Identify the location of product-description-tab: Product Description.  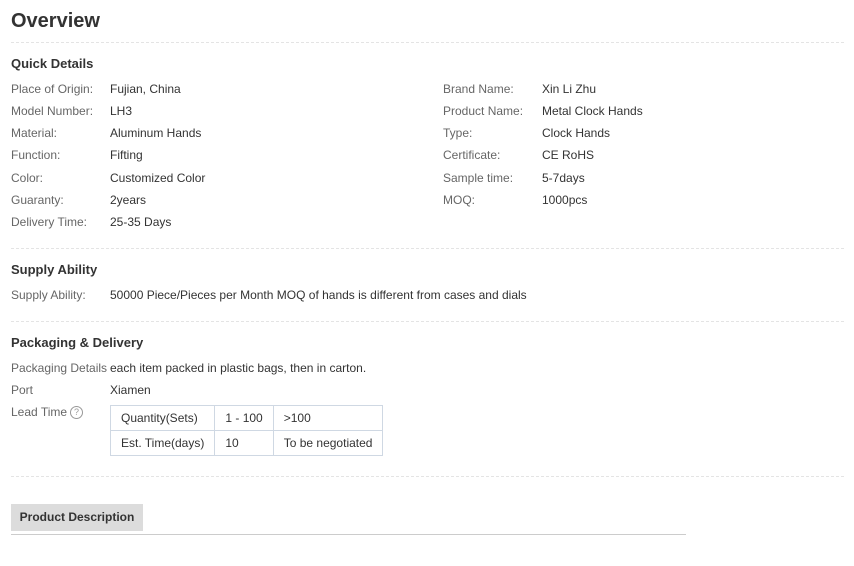
(77, 517).